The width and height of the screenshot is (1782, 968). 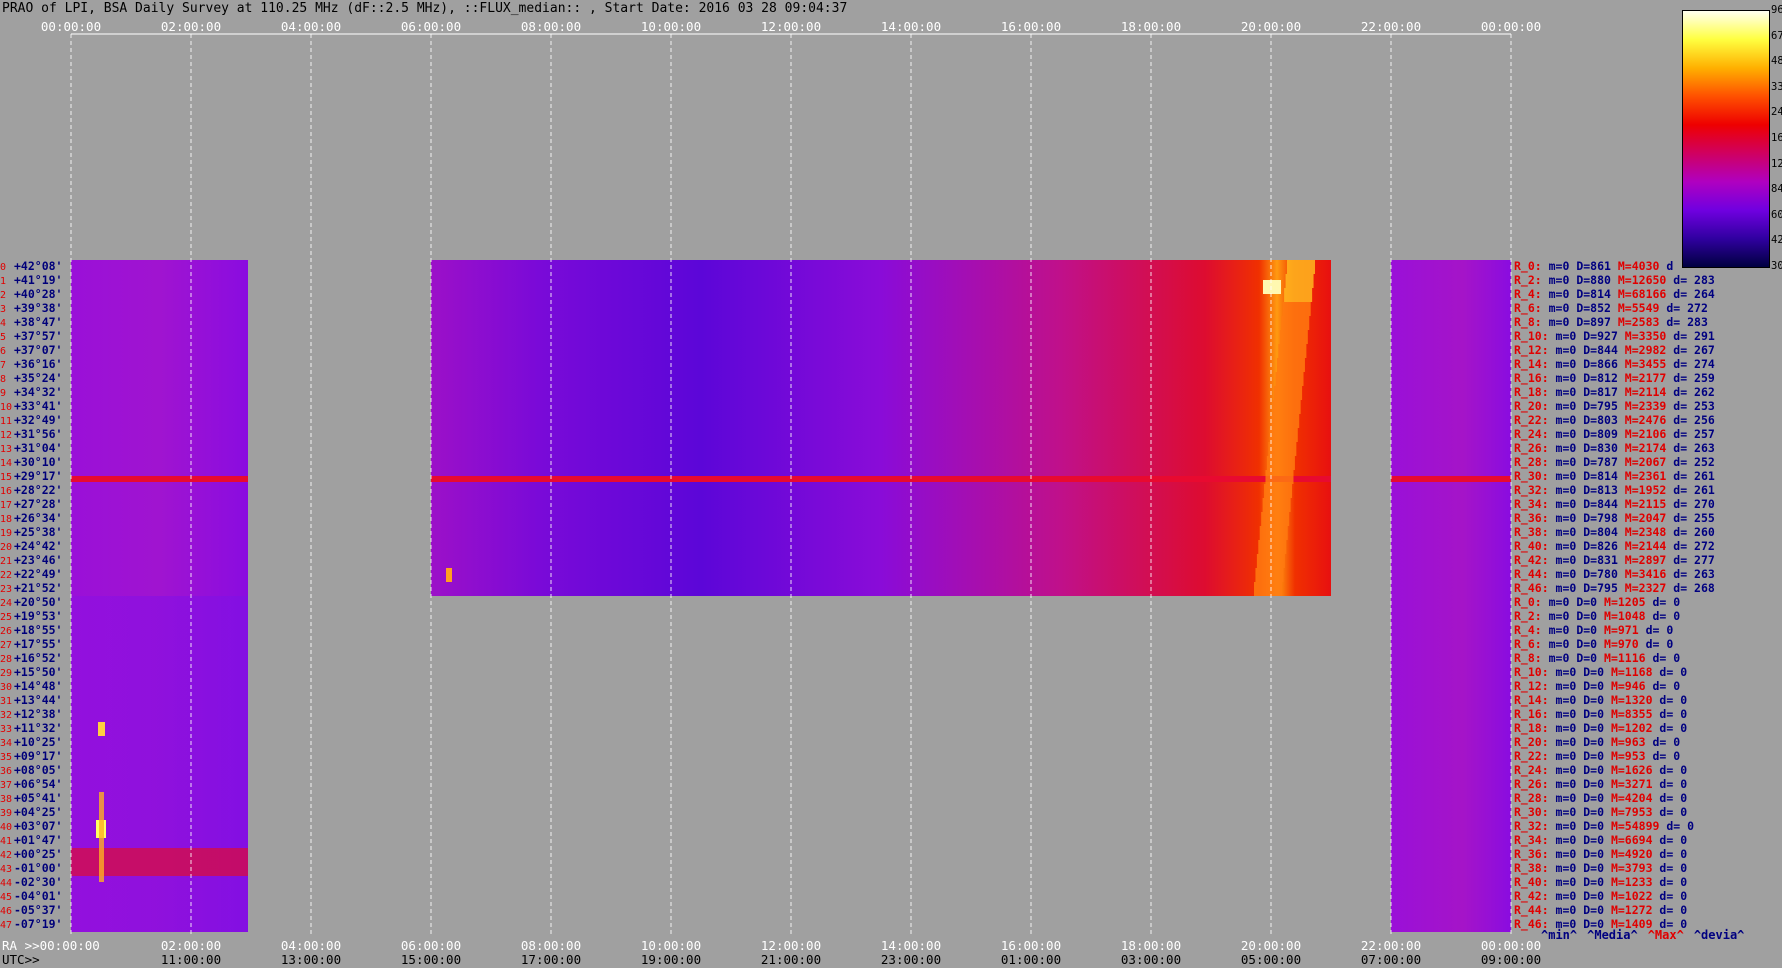 I want to click on stat-value: M=2476, so click(x=1642, y=420).